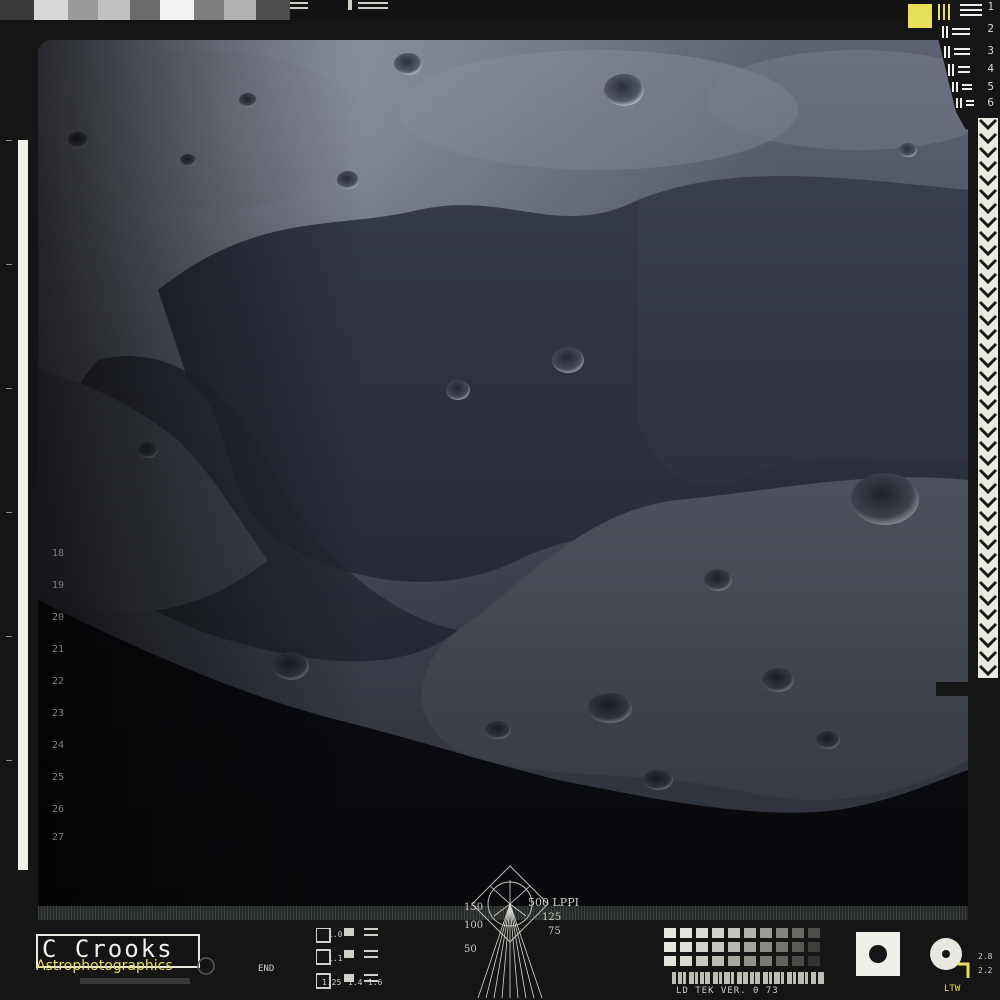 This screenshot has height=1000, width=1000. I want to click on tek-version-label: LD TEK VER. 0 73, so click(727, 991).